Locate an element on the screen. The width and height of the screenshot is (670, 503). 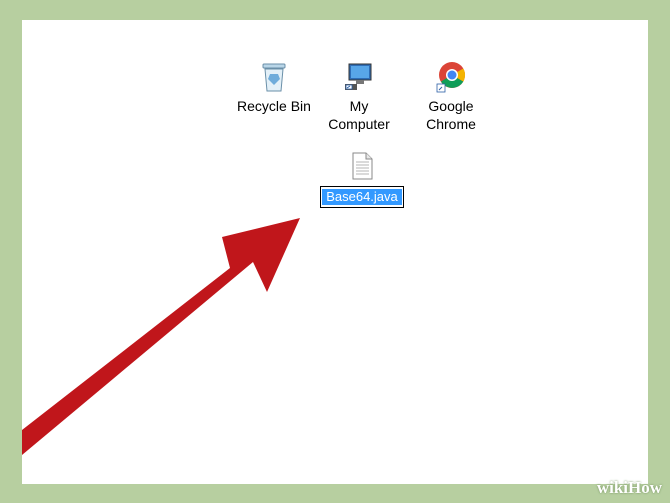
my-computer-shortcut: My Computer is located at coordinates (359, 96).